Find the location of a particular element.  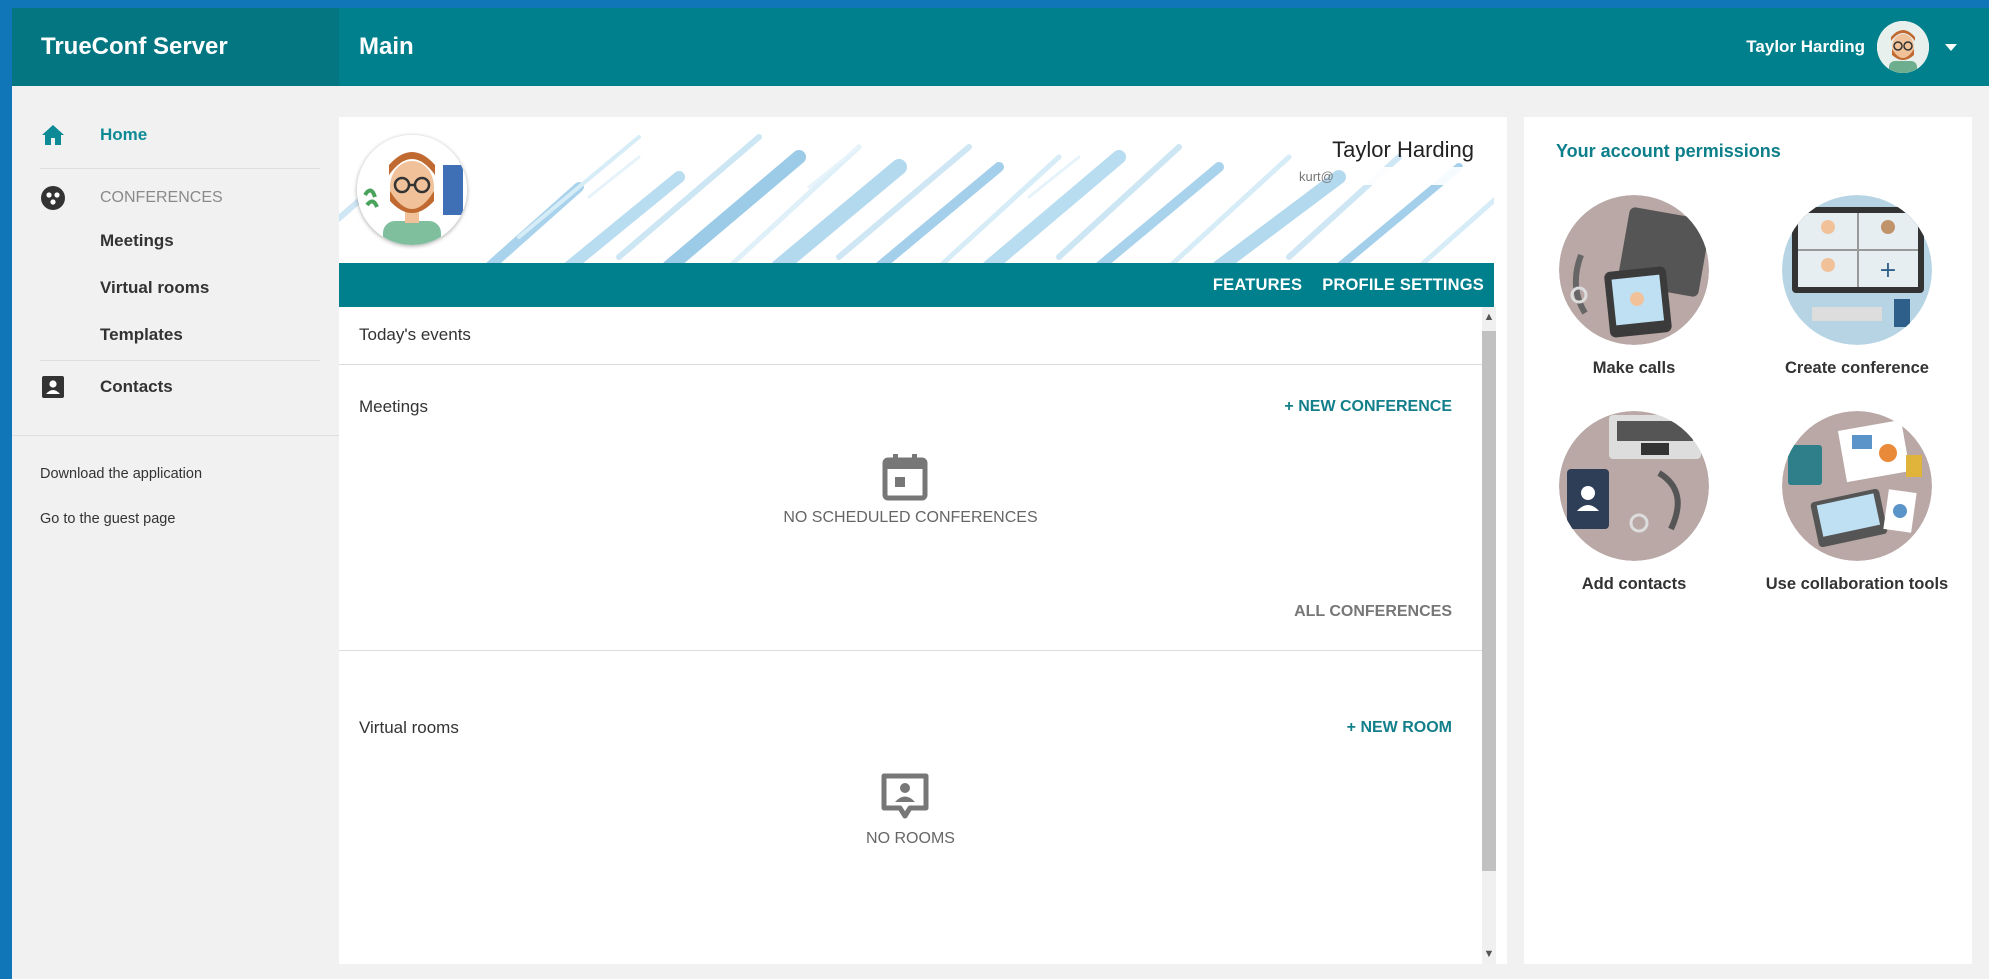

profile-email: kurt@ is located at coordinates (1316, 176).